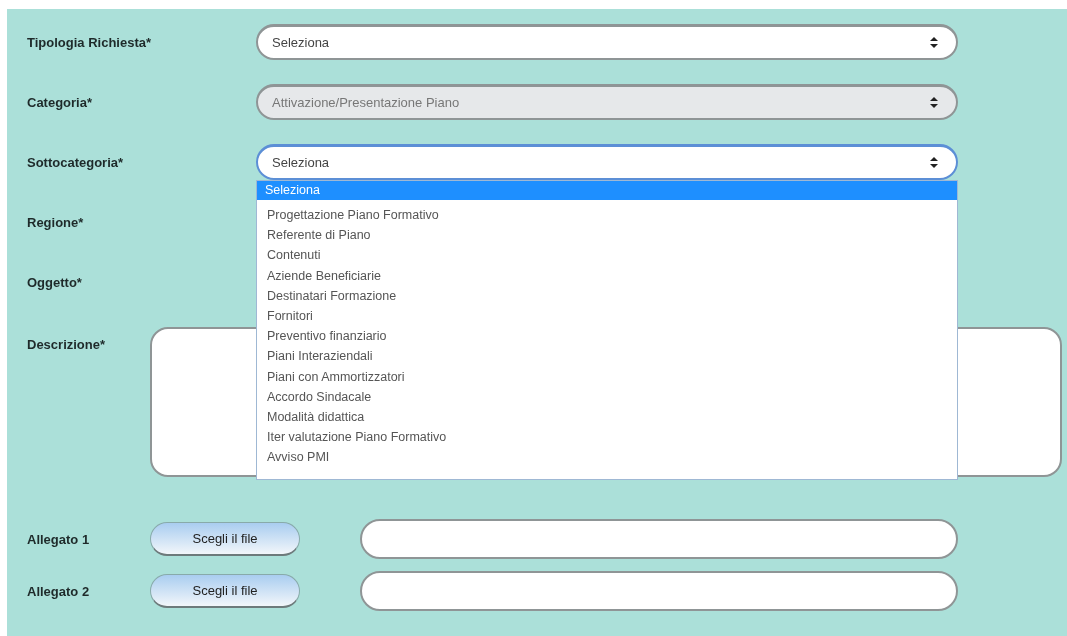 This screenshot has height=636, width=1067. What do you see at coordinates (607, 417) in the screenshot?
I see `dropdown-option: Modalità didattica` at bounding box center [607, 417].